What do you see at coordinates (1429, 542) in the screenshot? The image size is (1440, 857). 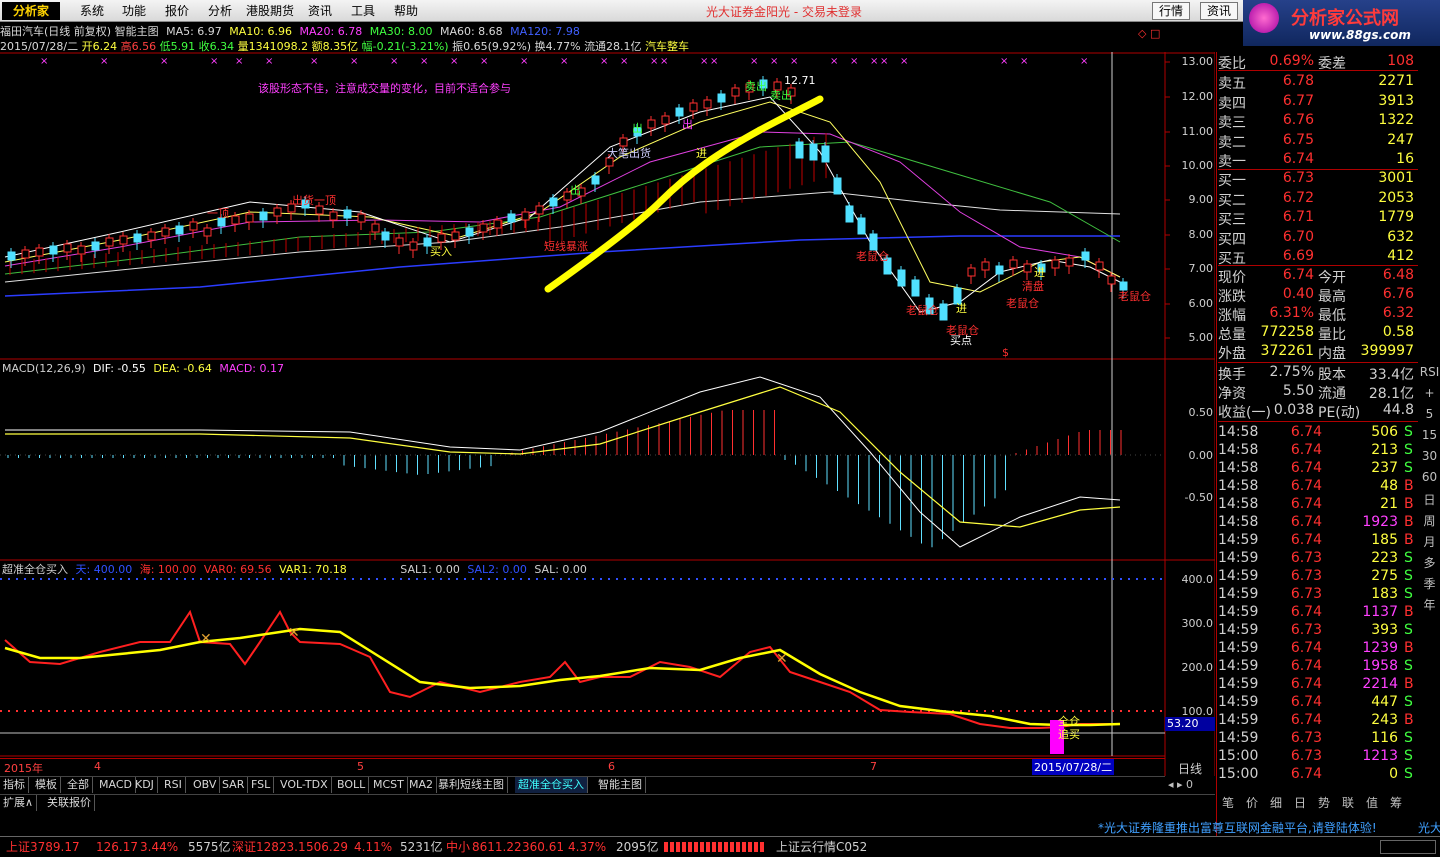 I see `side-tab: 月` at bounding box center [1429, 542].